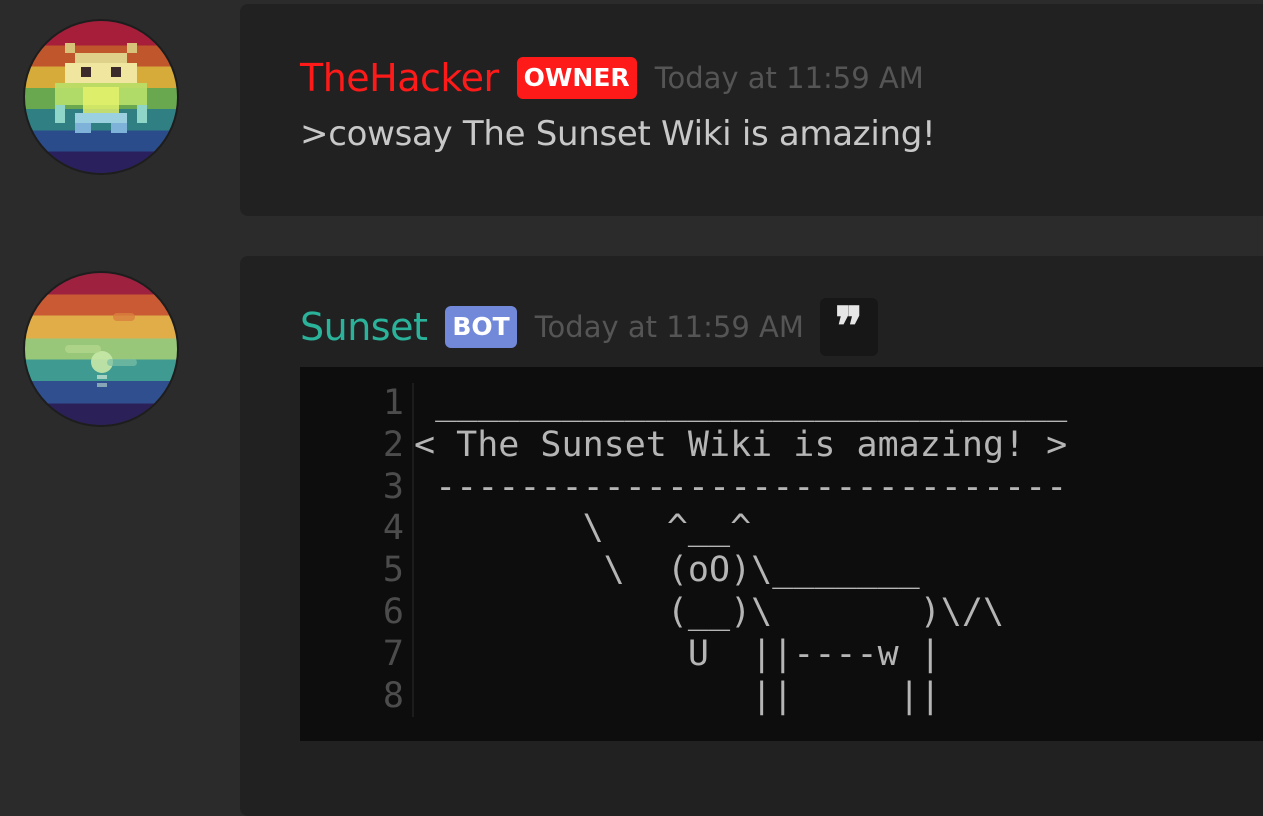  What do you see at coordinates (399, 78) in the screenshot?
I see `username: TheHacker` at bounding box center [399, 78].